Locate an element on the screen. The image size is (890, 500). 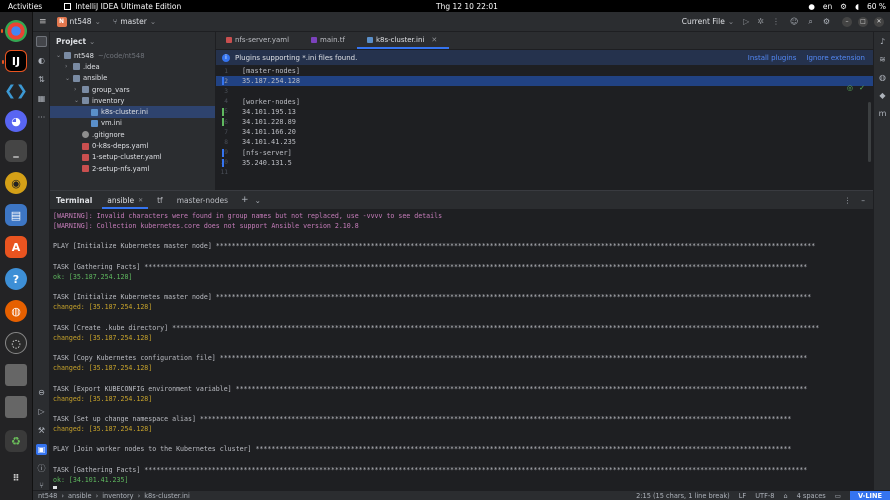
terminal-icon: _ is located at coordinates (16, 151).